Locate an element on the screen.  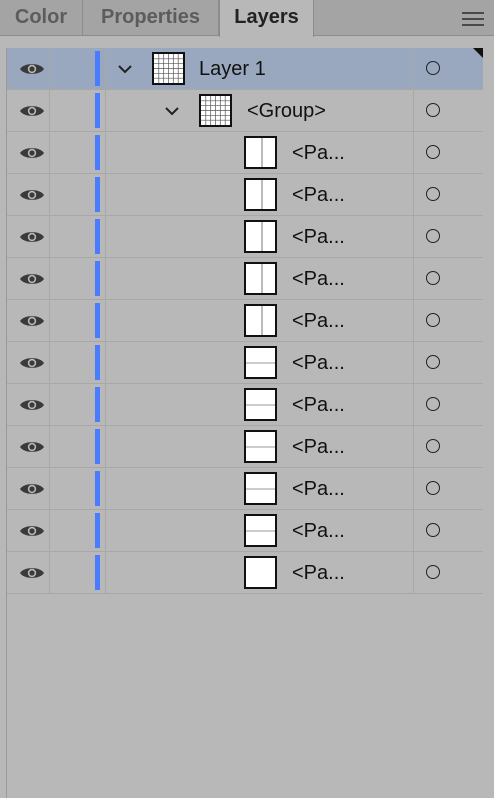
selection-corner-icon is located at coordinates (478, 53).